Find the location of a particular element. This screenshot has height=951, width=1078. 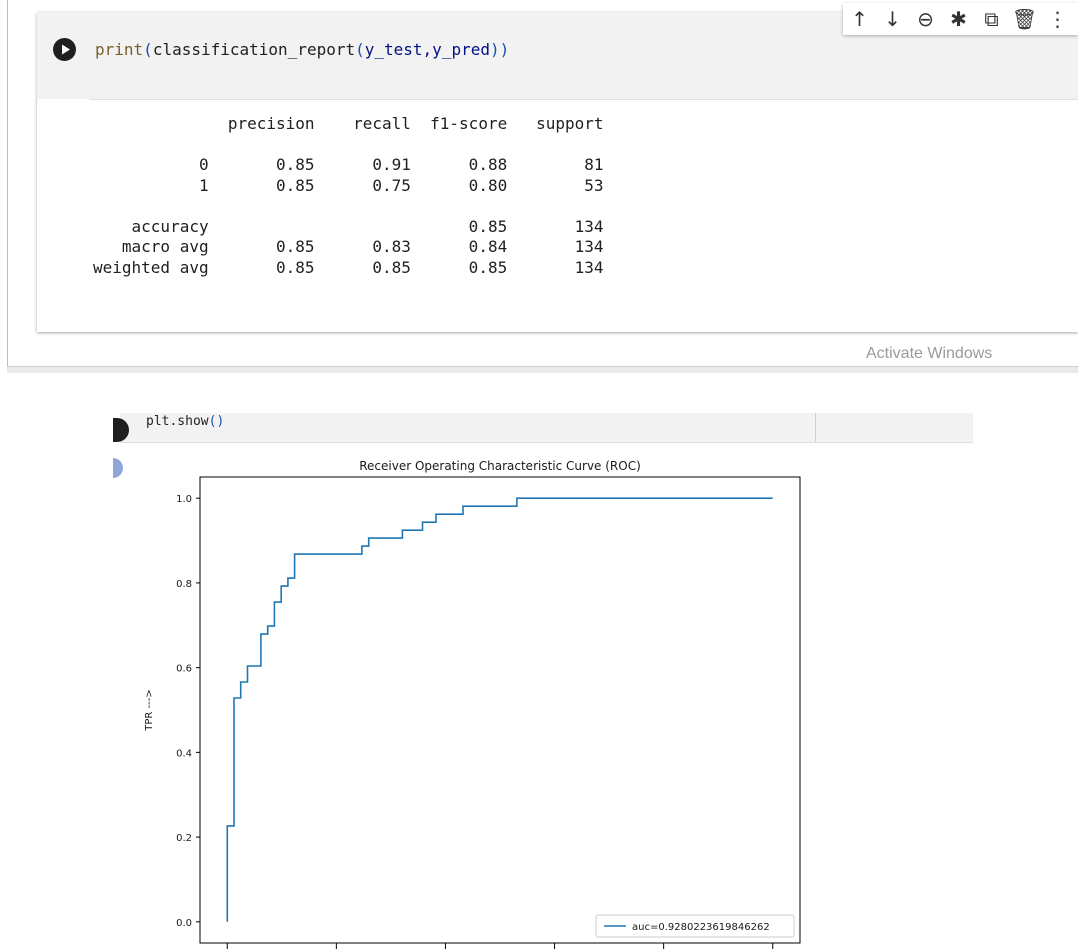

y-tick-label: 0.8 is located at coordinates (184, 584).